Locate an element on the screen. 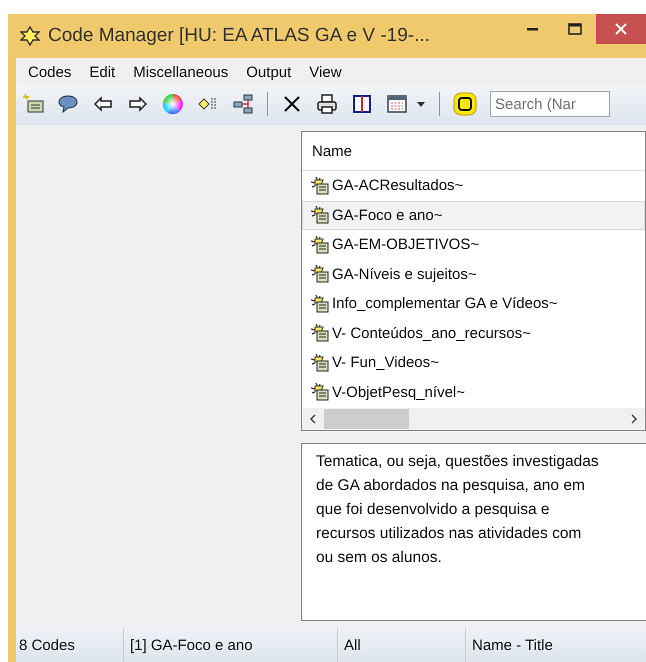 This screenshot has height=662, width=646. code-row: GA-Níveis e sujeitos~ is located at coordinates (473, 274).